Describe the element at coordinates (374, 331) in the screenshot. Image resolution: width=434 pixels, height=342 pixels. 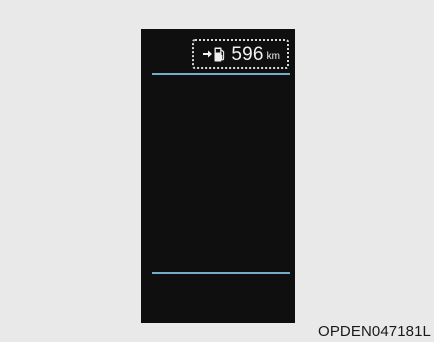
I see `figure-code-label: OPDEN047181L` at that location.